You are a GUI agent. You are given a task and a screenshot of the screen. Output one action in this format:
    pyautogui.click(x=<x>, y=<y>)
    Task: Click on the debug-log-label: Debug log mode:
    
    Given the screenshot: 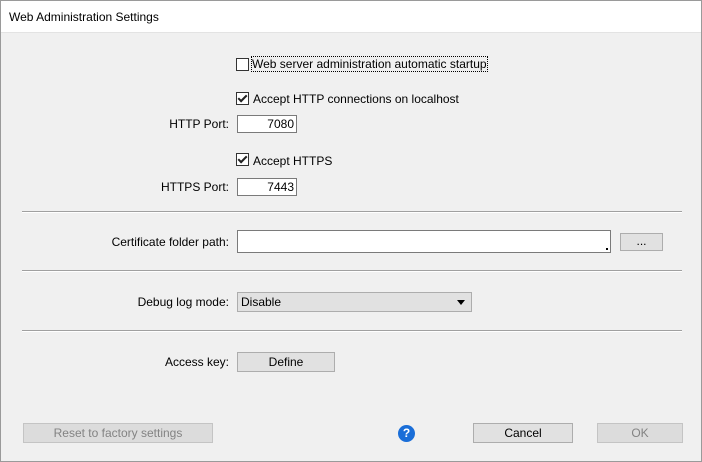 What is the action you would take?
    pyautogui.click(x=183, y=302)
    